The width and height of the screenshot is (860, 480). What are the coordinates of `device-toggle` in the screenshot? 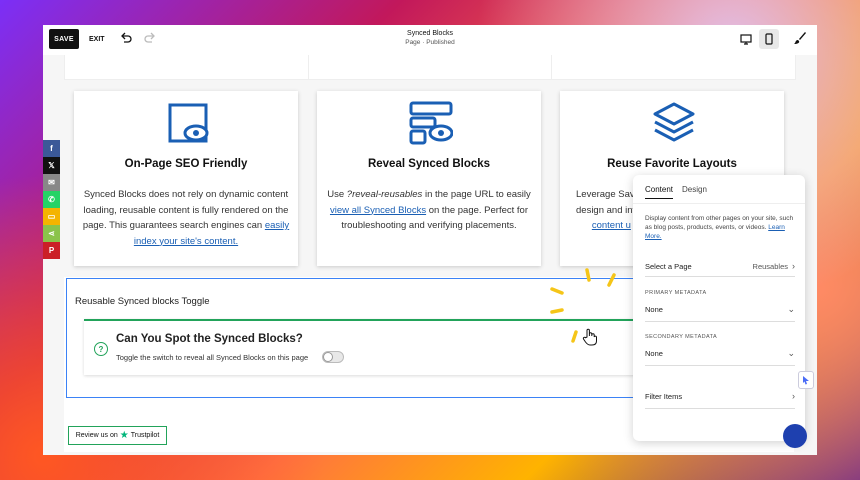 It's located at (759, 39).